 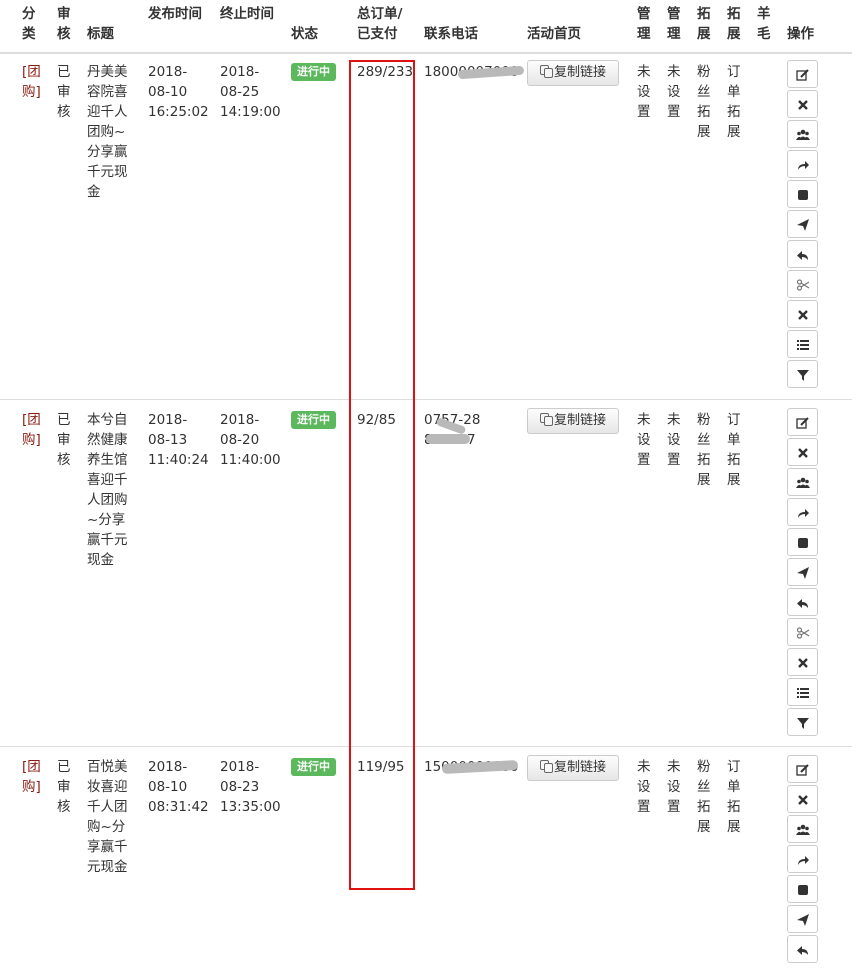 What do you see at coordinates (107, 132) in the screenshot?
I see `activity-title: 丹美美容院喜迎千人团购~分享赢千元现金` at bounding box center [107, 132].